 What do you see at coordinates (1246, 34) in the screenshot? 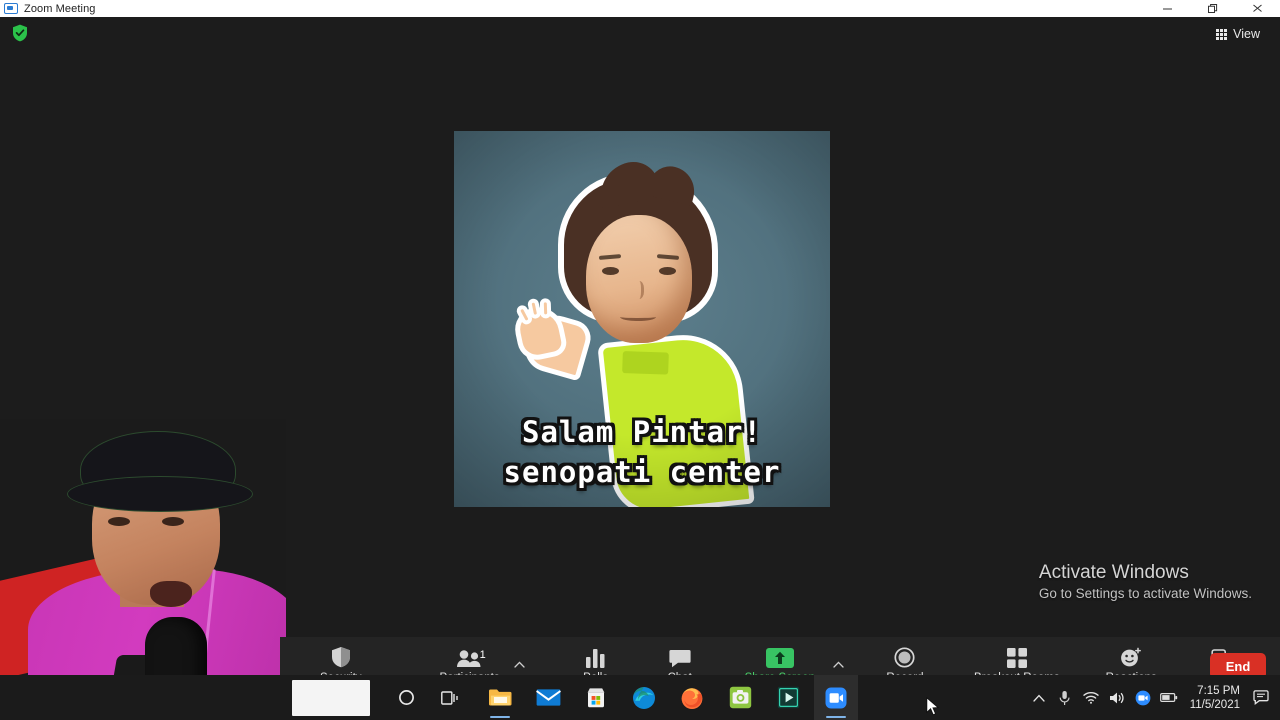
I see `view-label: View` at bounding box center [1246, 34].